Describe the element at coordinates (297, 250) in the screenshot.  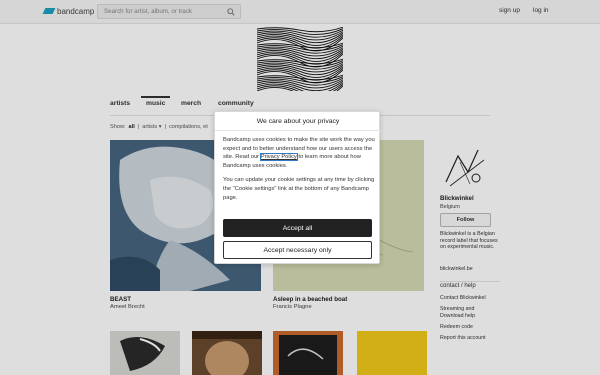
I see `accept-necessary-button: Accept necessary only` at that location.